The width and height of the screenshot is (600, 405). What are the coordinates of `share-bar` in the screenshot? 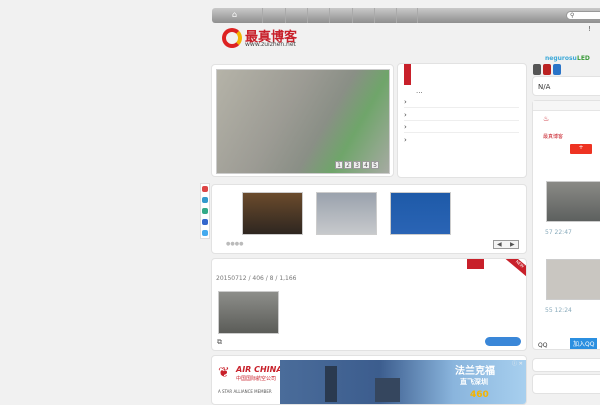 It's located at (205, 211).